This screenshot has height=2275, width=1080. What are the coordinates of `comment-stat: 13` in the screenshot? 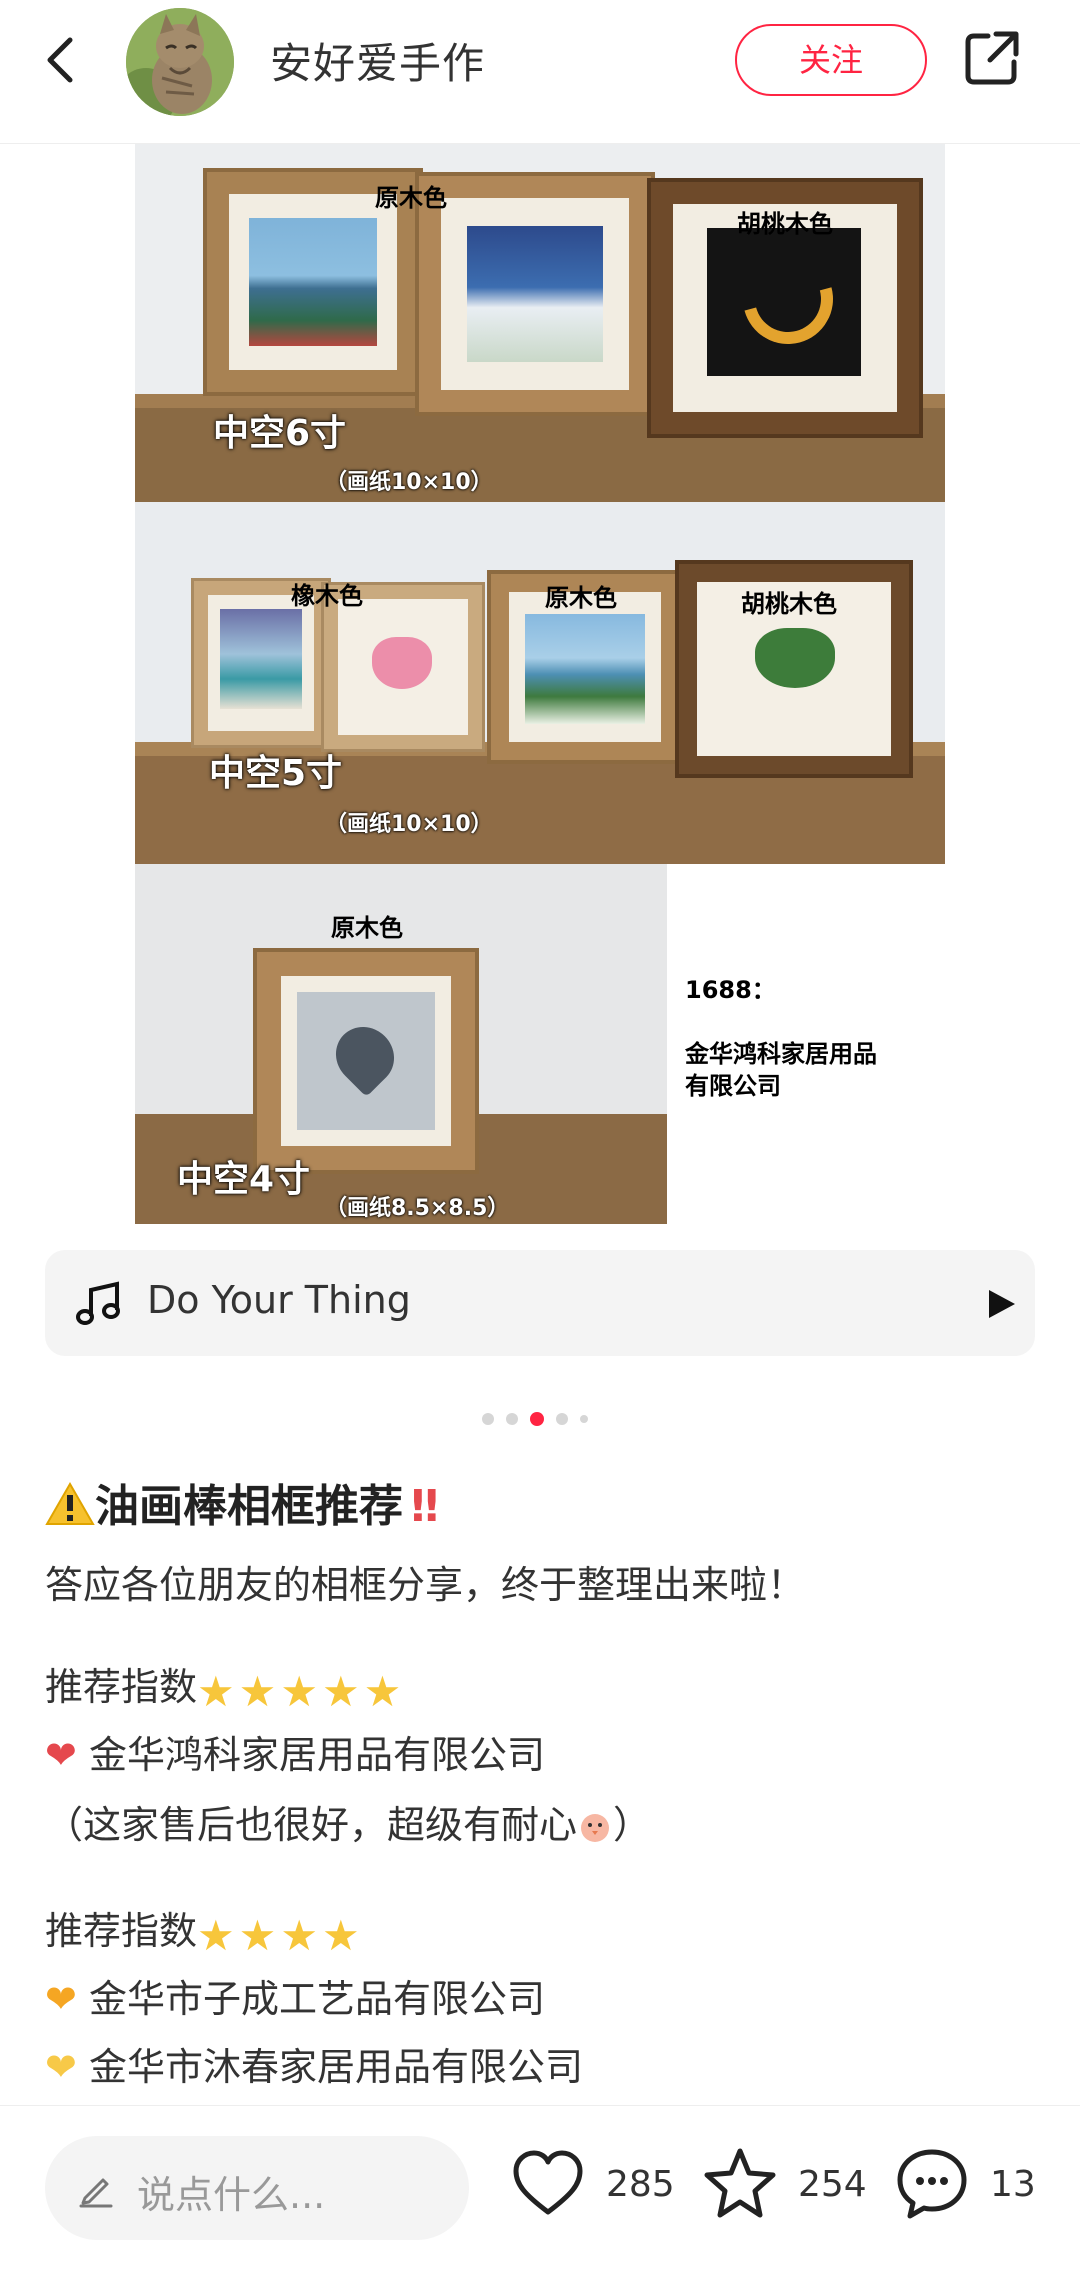 It's located at (969, 2191).